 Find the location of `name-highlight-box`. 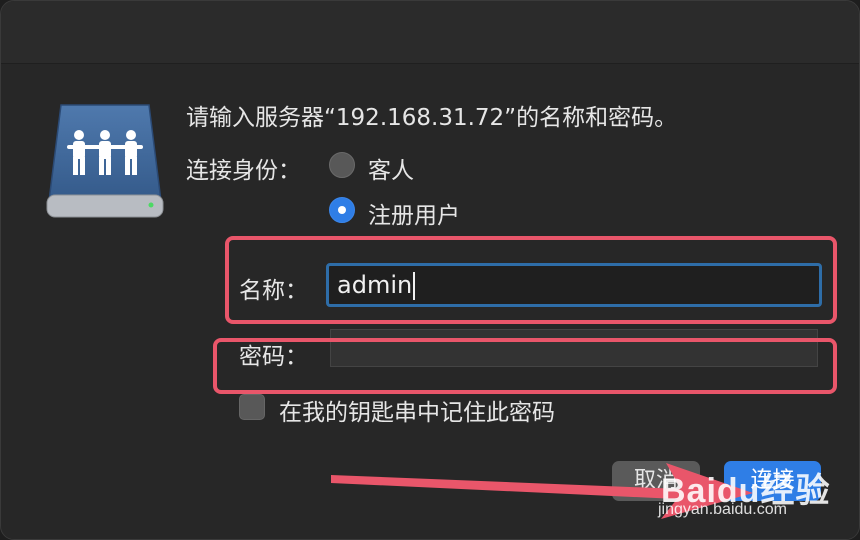

name-highlight-box is located at coordinates (531, 280).